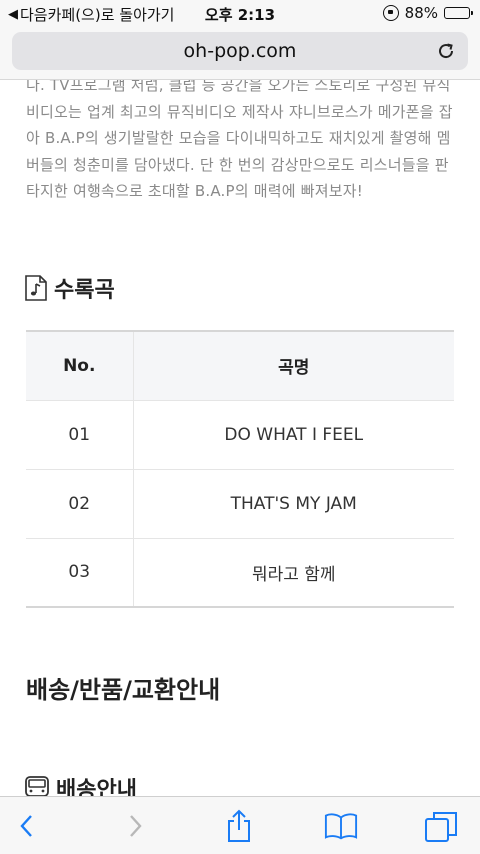  What do you see at coordinates (80, 572) in the screenshot?
I see `track-number: 03` at bounding box center [80, 572].